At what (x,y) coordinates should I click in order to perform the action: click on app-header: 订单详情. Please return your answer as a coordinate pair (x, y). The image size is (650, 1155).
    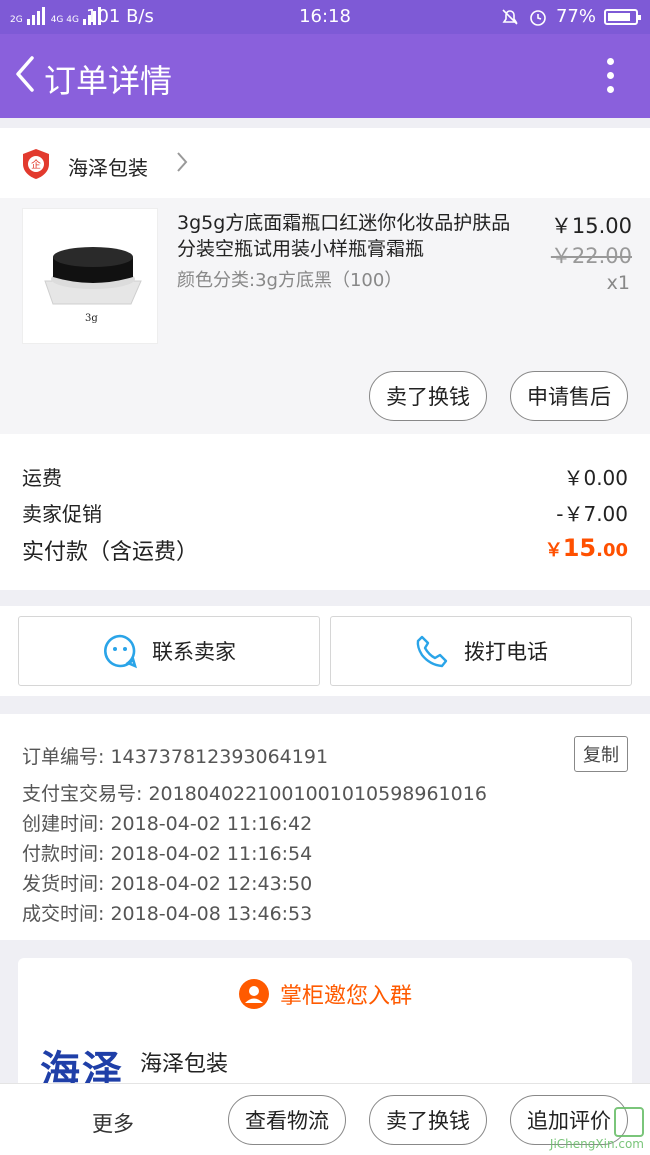
    Looking at the image, I should click on (325, 76).